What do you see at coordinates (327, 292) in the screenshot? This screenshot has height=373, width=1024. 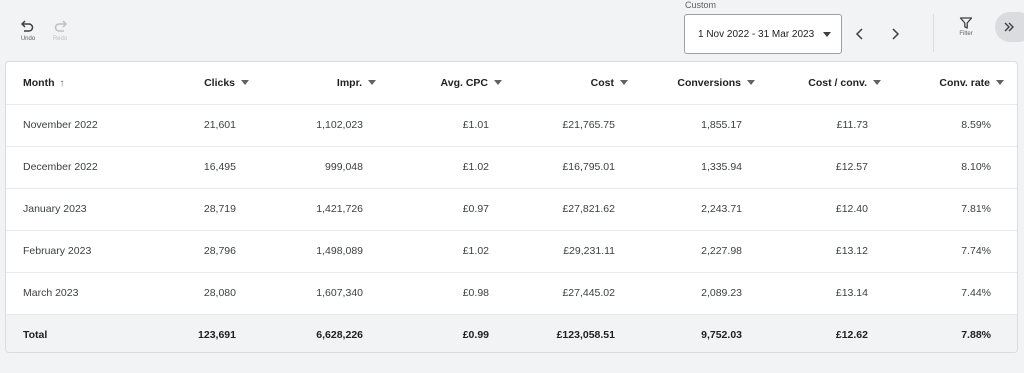 I see `cell-impressions: 1,607,340` at bounding box center [327, 292].